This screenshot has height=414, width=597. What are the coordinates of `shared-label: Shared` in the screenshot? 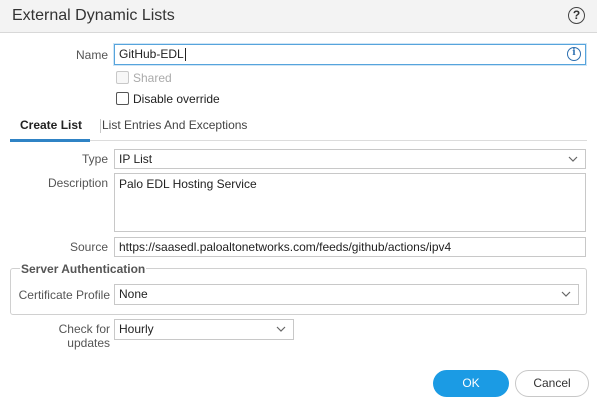 It's located at (152, 78).